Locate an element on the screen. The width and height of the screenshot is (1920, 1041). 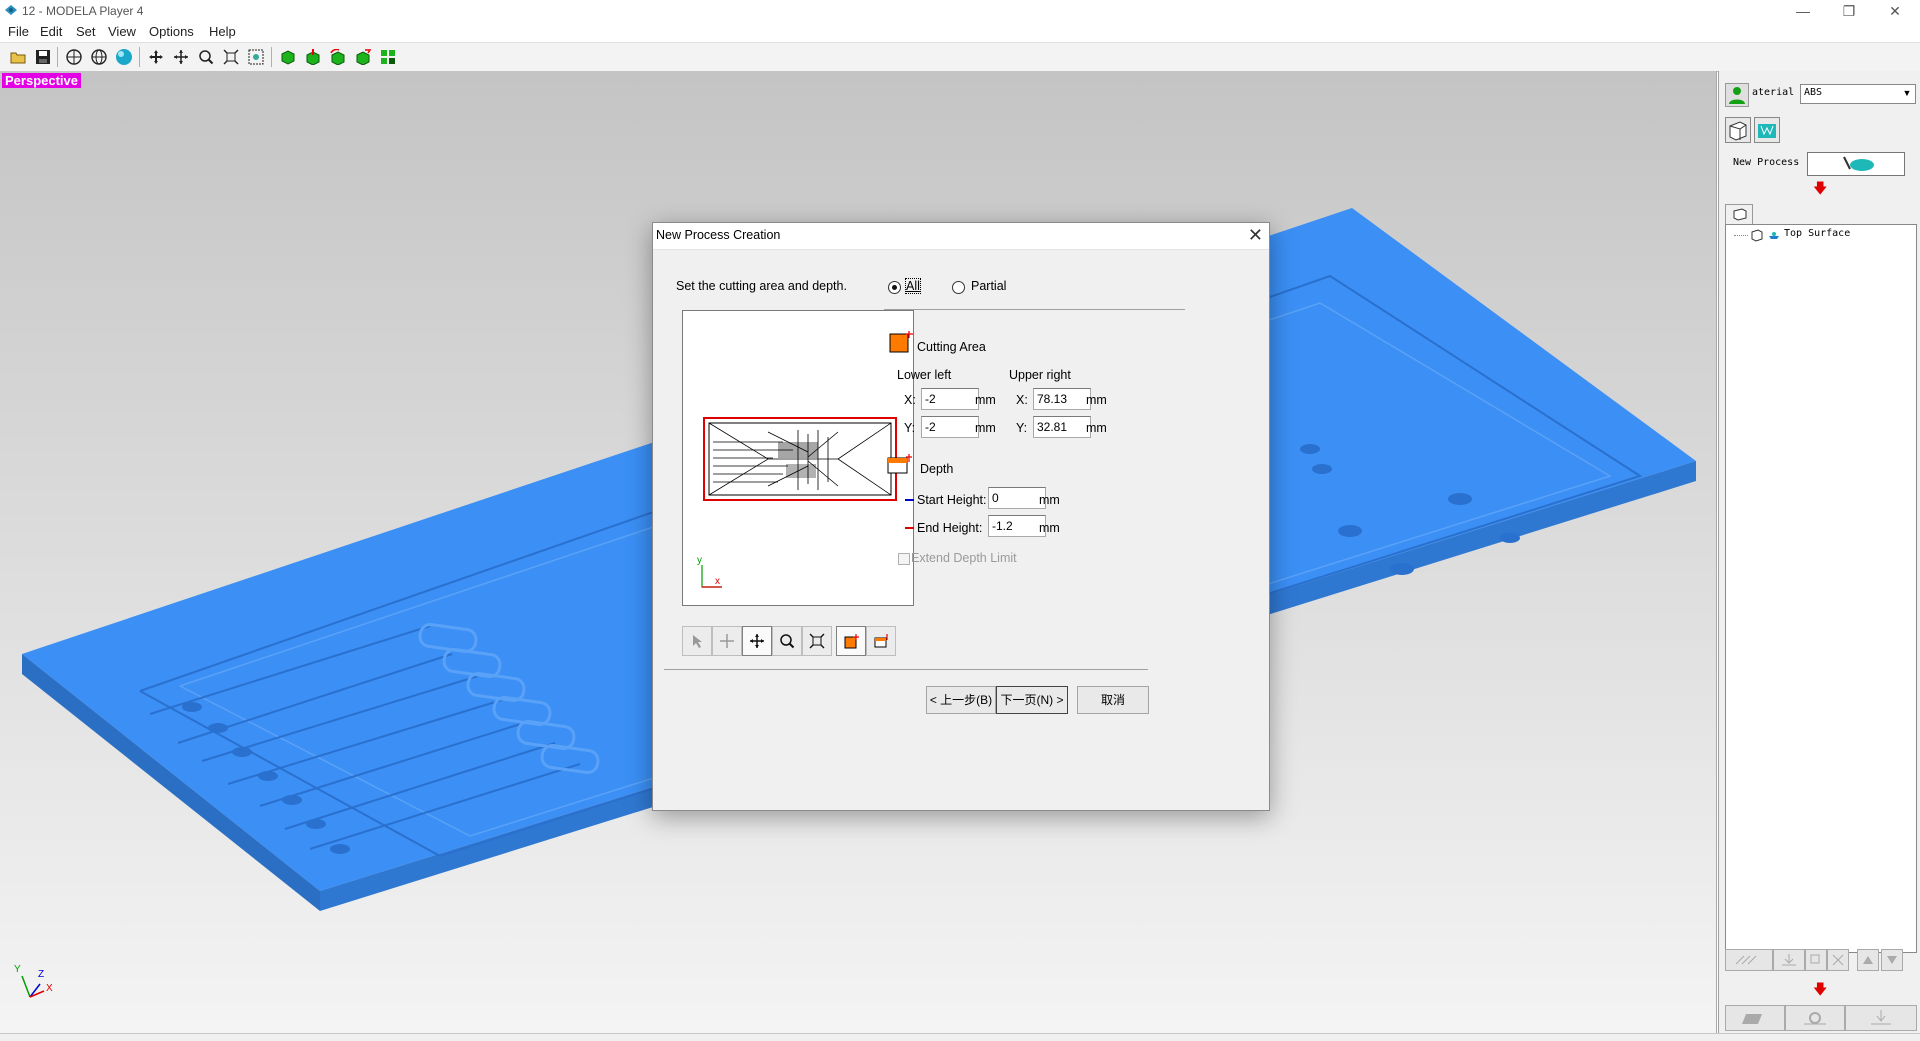
cut-button is located at coordinates (1881, 1018).